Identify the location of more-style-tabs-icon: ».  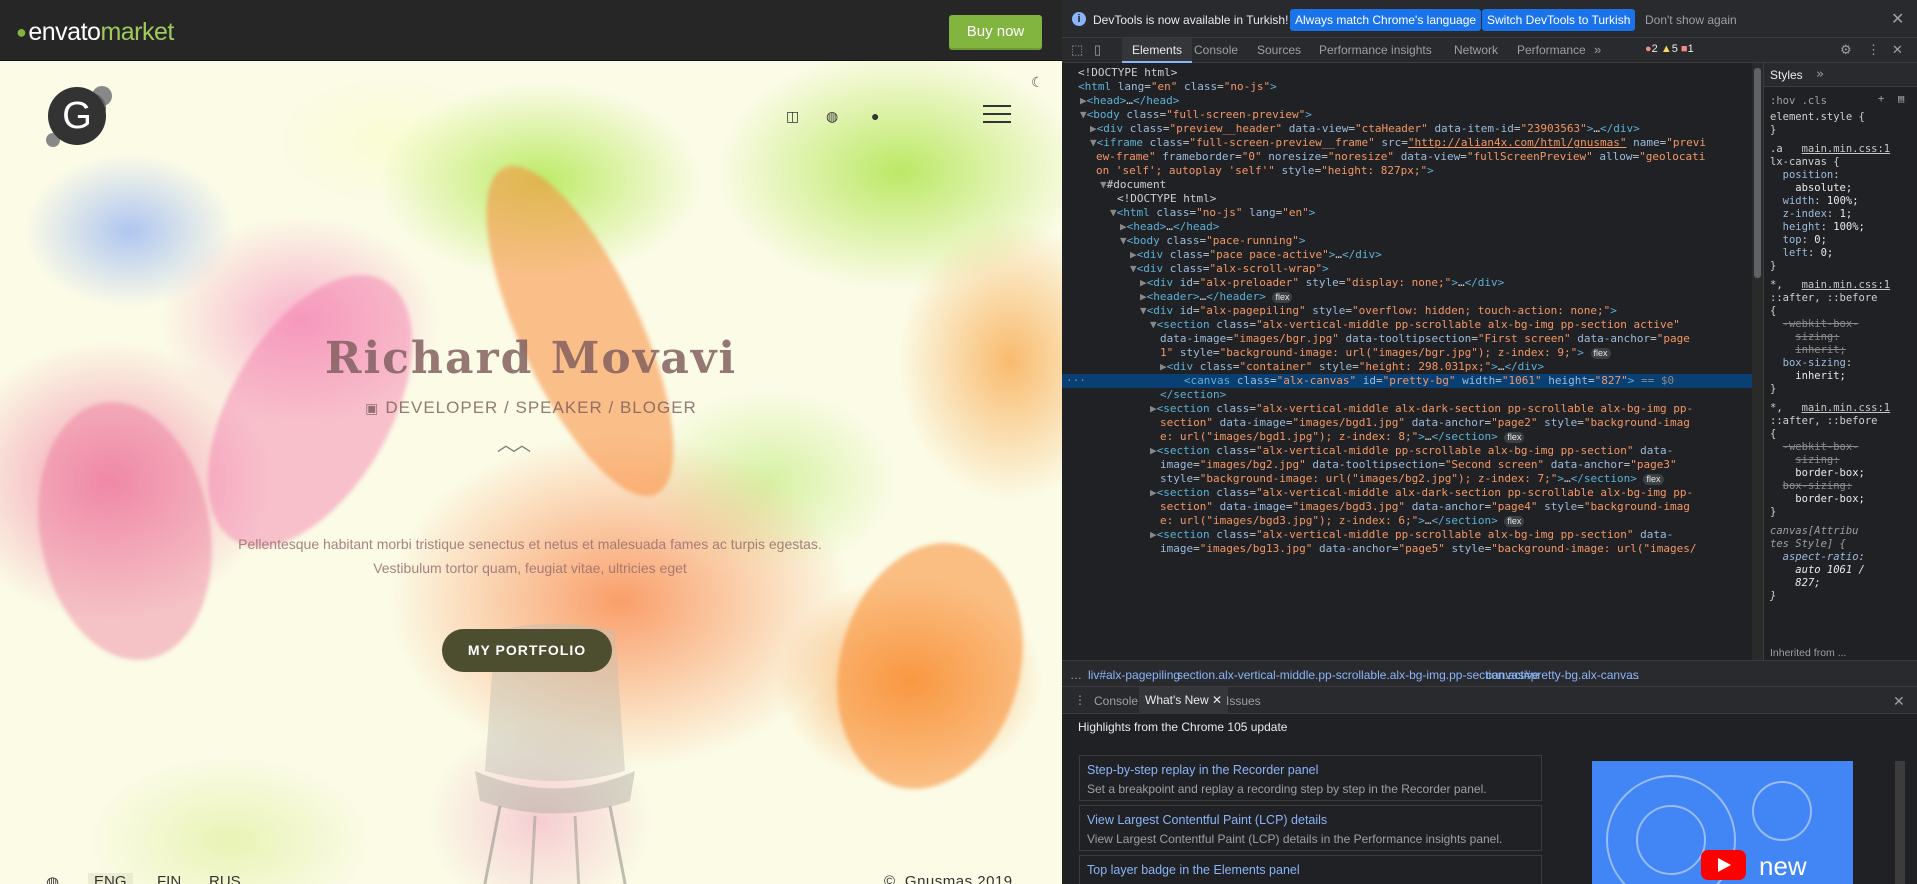
(1820, 74).